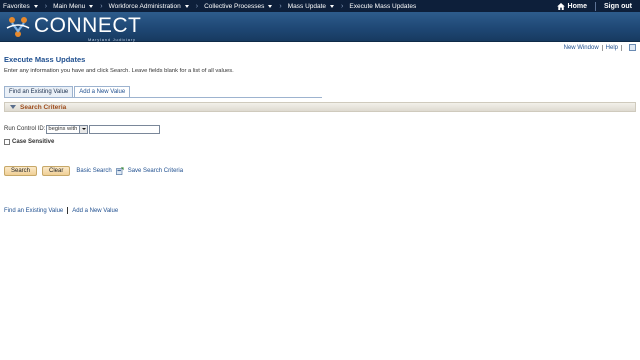 The width and height of the screenshot is (640, 360). What do you see at coordinates (63, 129) in the screenshot?
I see `operator-value: begins with` at bounding box center [63, 129].